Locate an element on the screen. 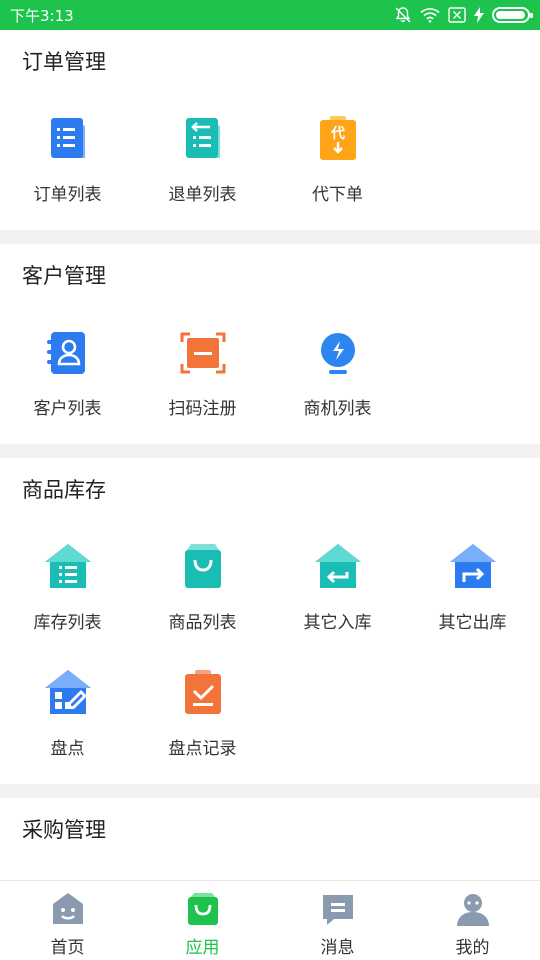 Image resolution: width=540 pixels, height=960 pixels. shopping-bag-icon is located at coordinates (203, 567).